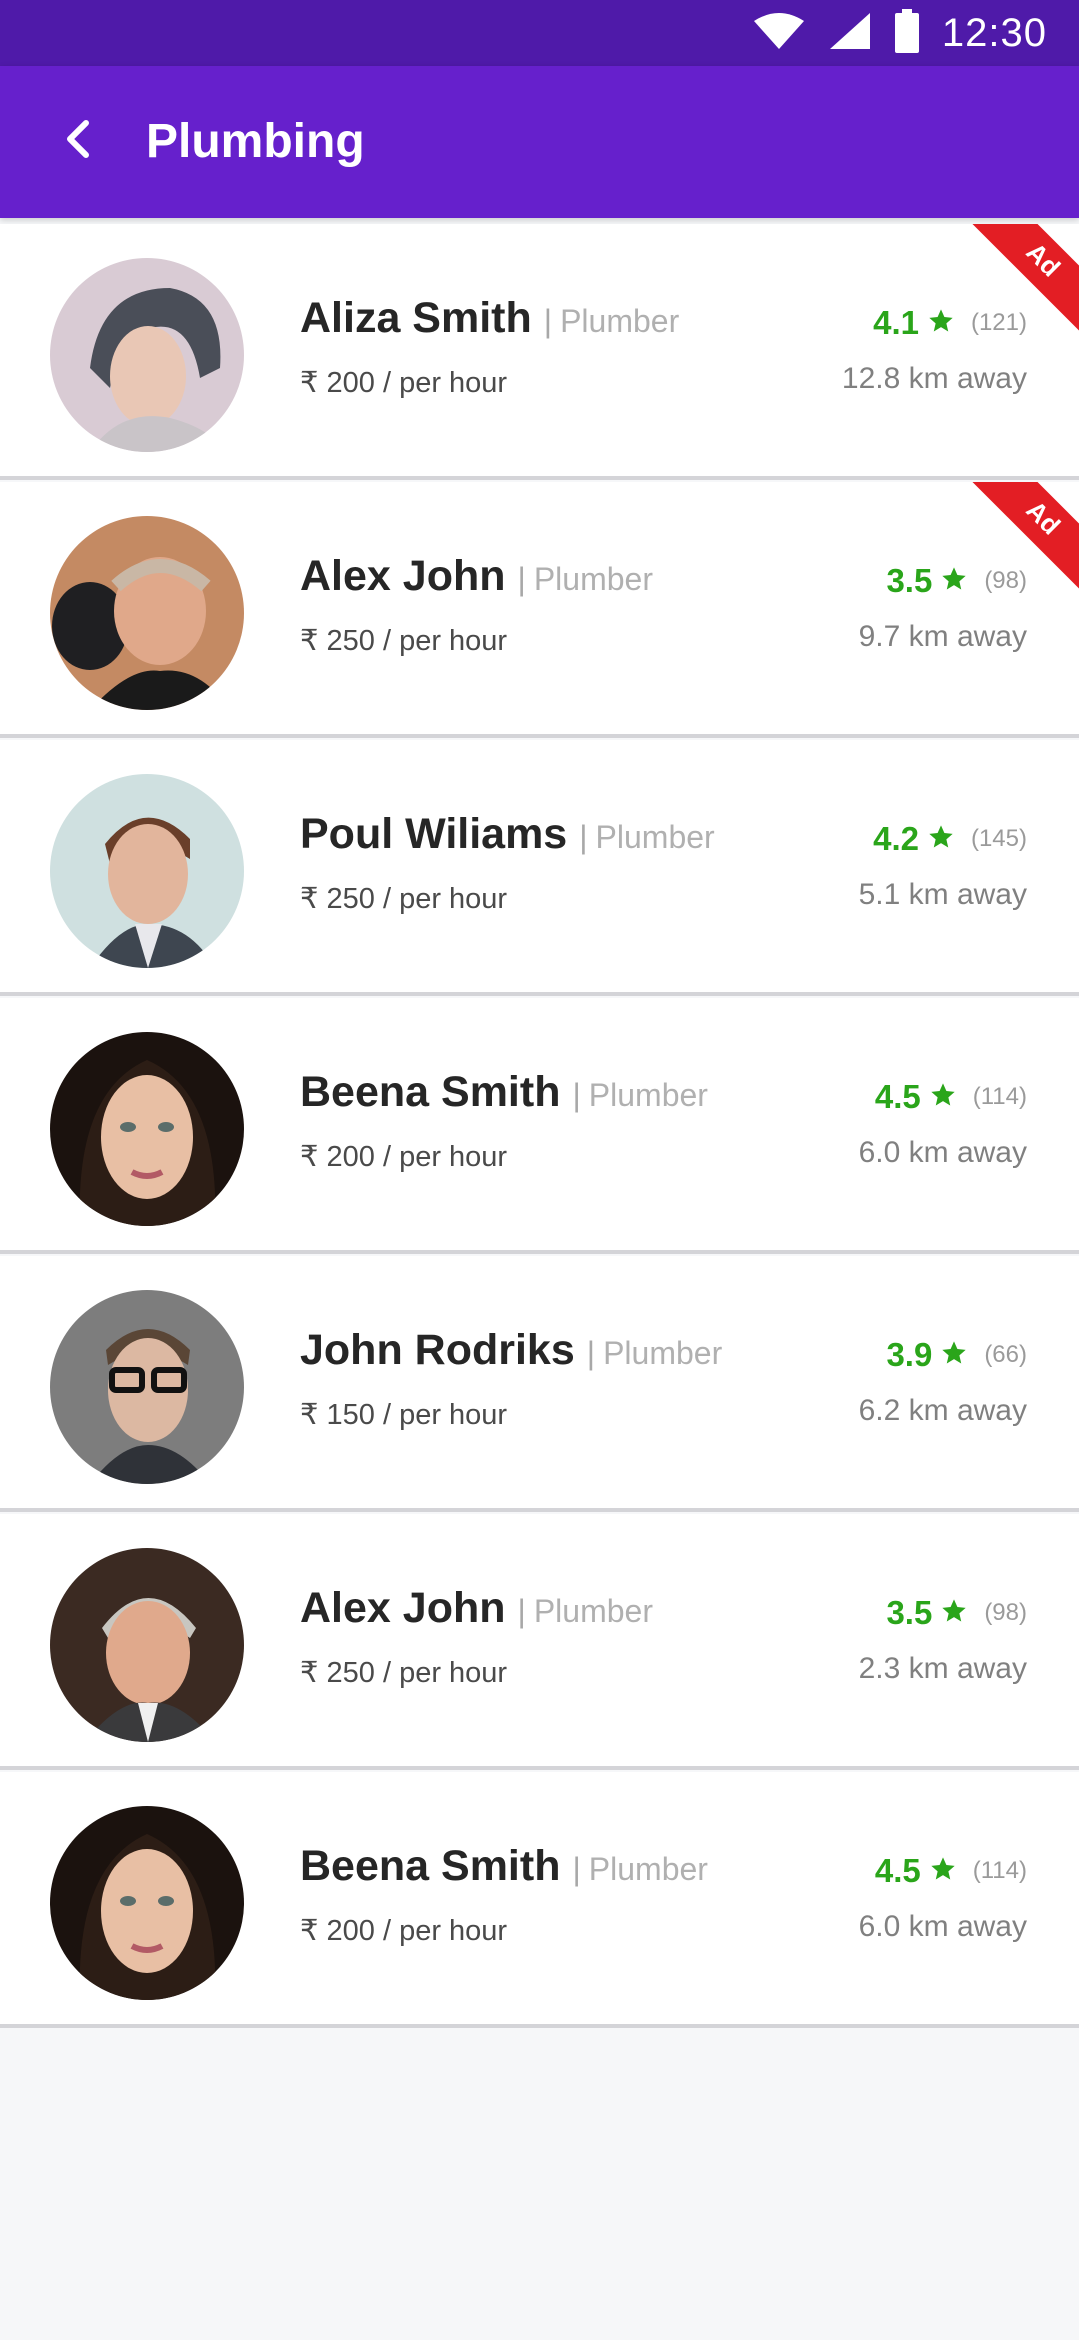  I want to click on wifi-icon, so click(779, 33).